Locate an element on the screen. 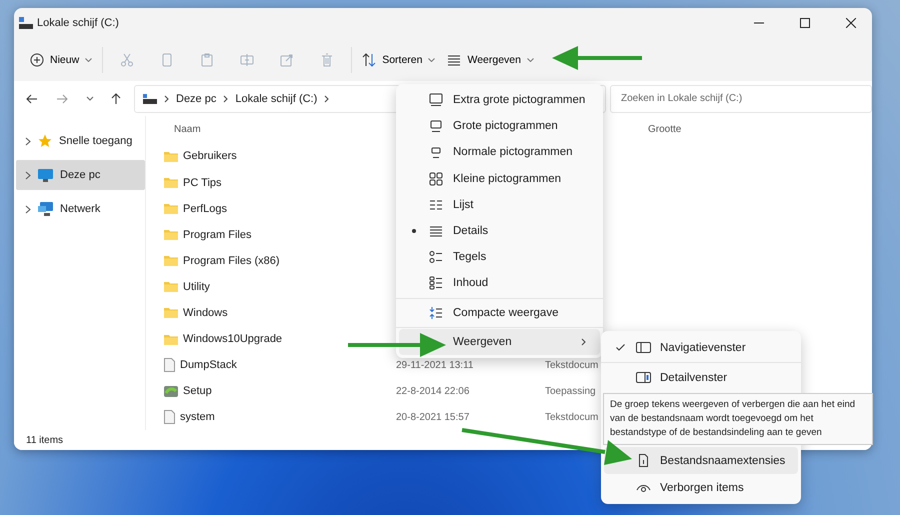 Image resolution: width=900 pixels, height=515 pixels. scissors-icon is located at coordinates (127, 59).